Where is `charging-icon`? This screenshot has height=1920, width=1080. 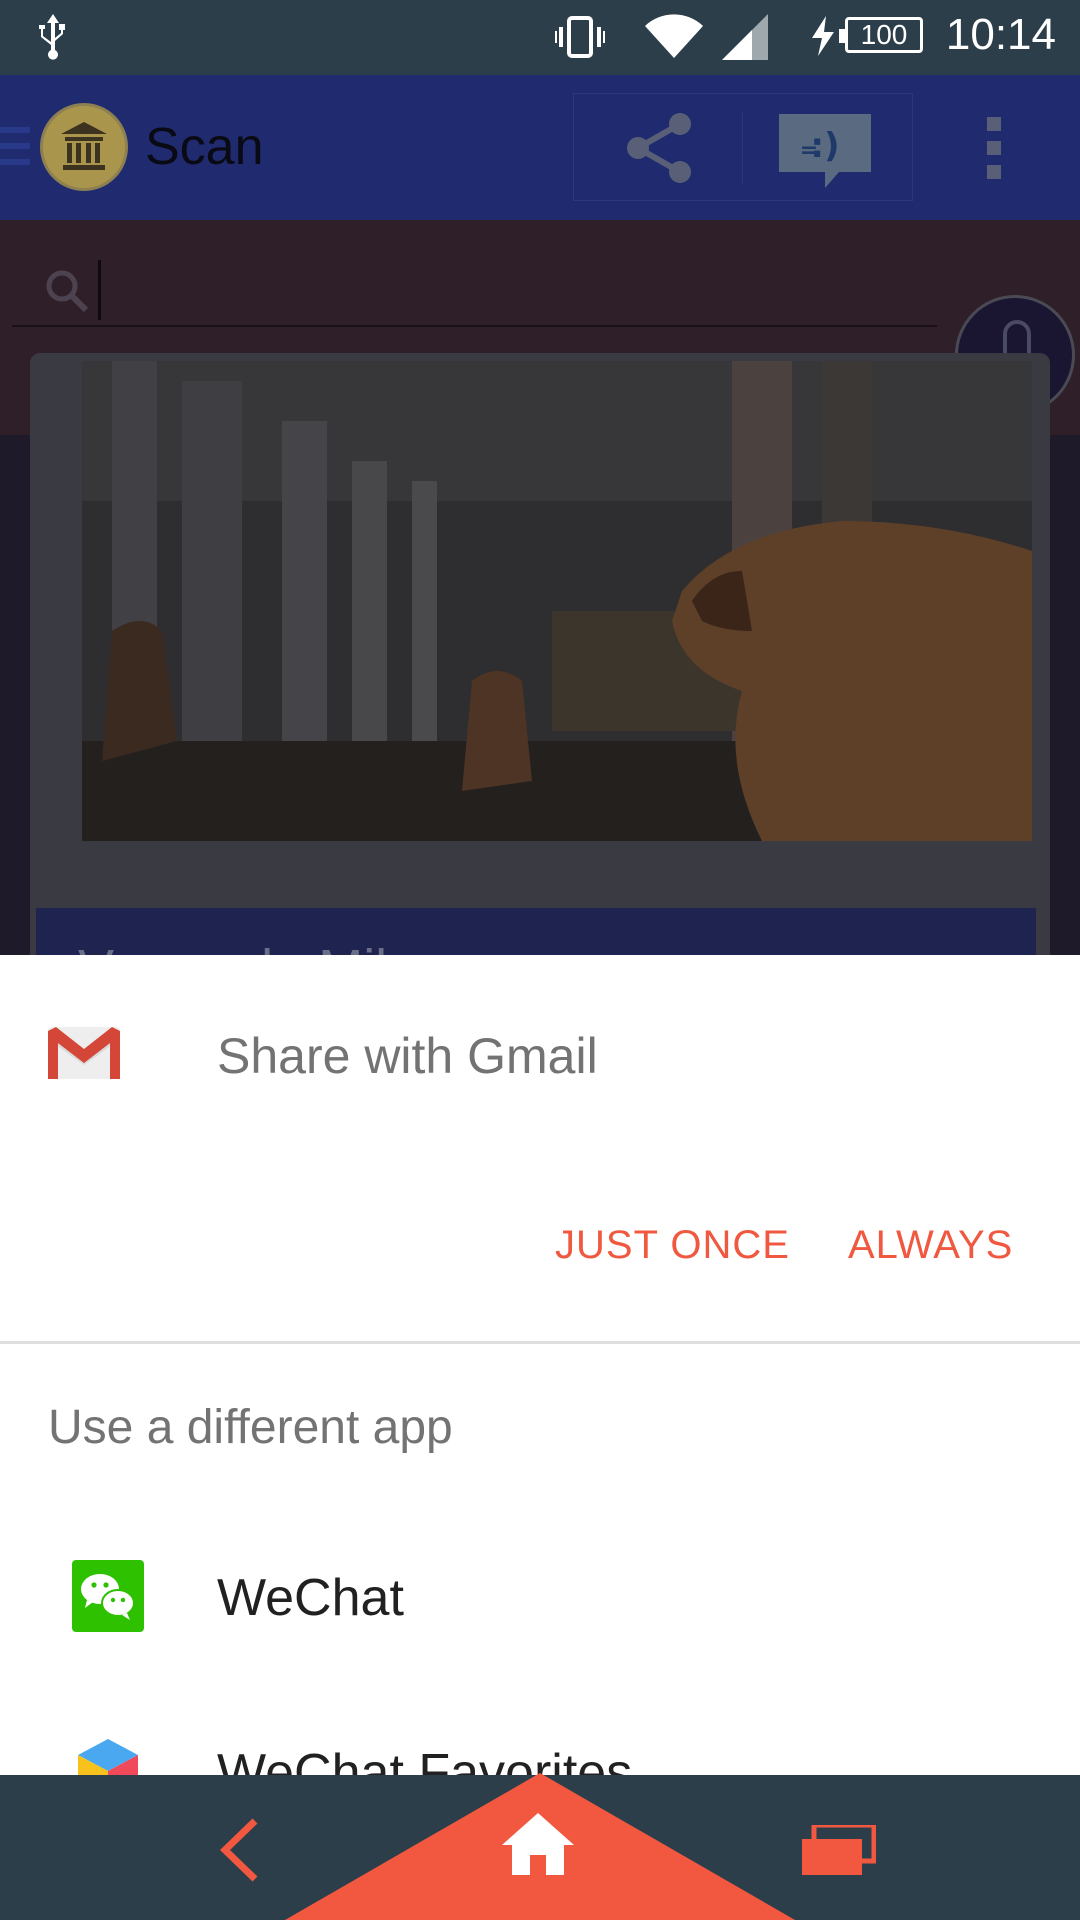
charging-icon is located at coordinates (823, 38).